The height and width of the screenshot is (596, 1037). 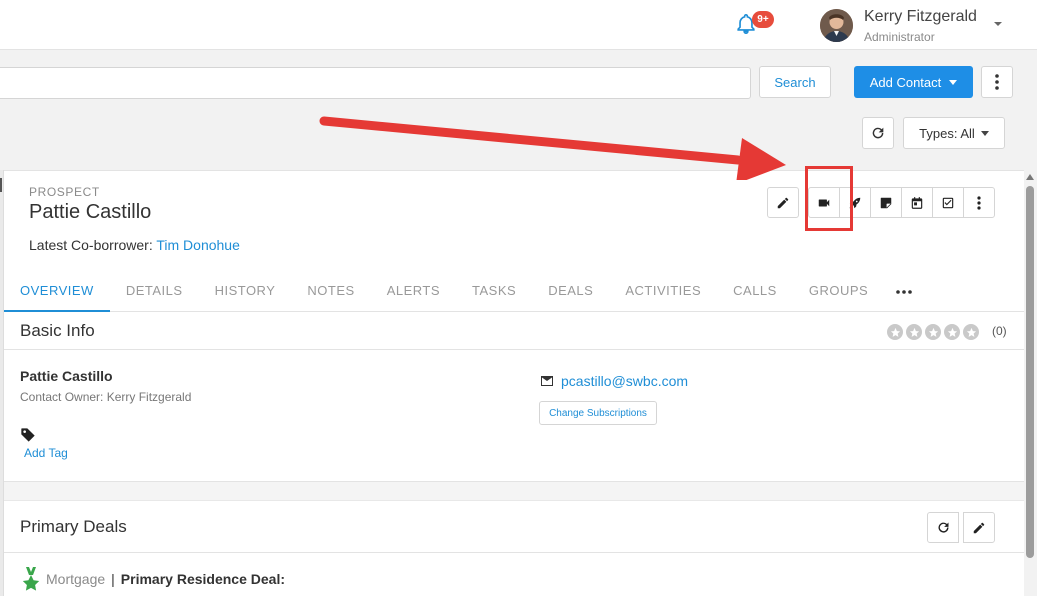 I want to click on coborrower-line: Latest Co-borrower: Tim Donohue, so click(x=134, y=245).